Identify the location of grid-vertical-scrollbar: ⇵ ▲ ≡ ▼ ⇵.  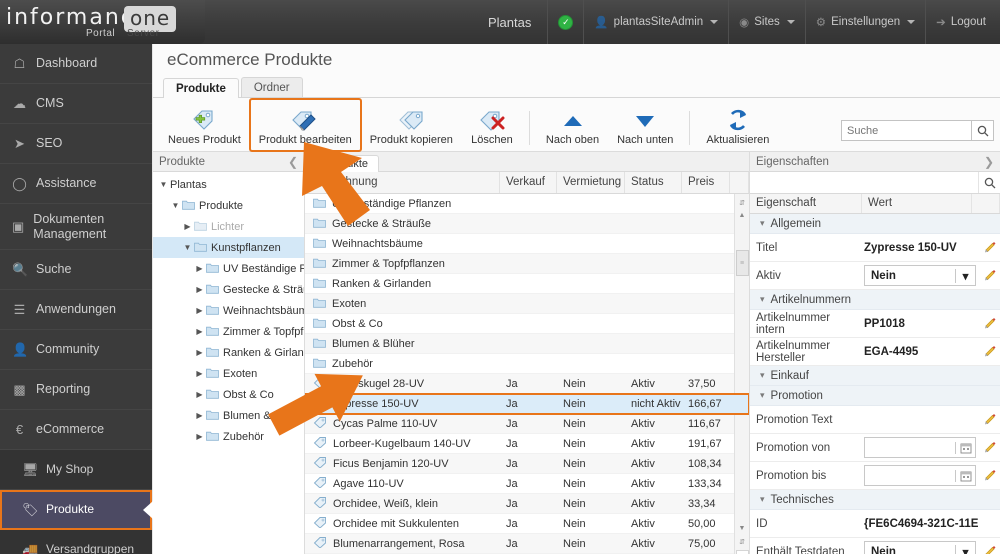
(741, 374).